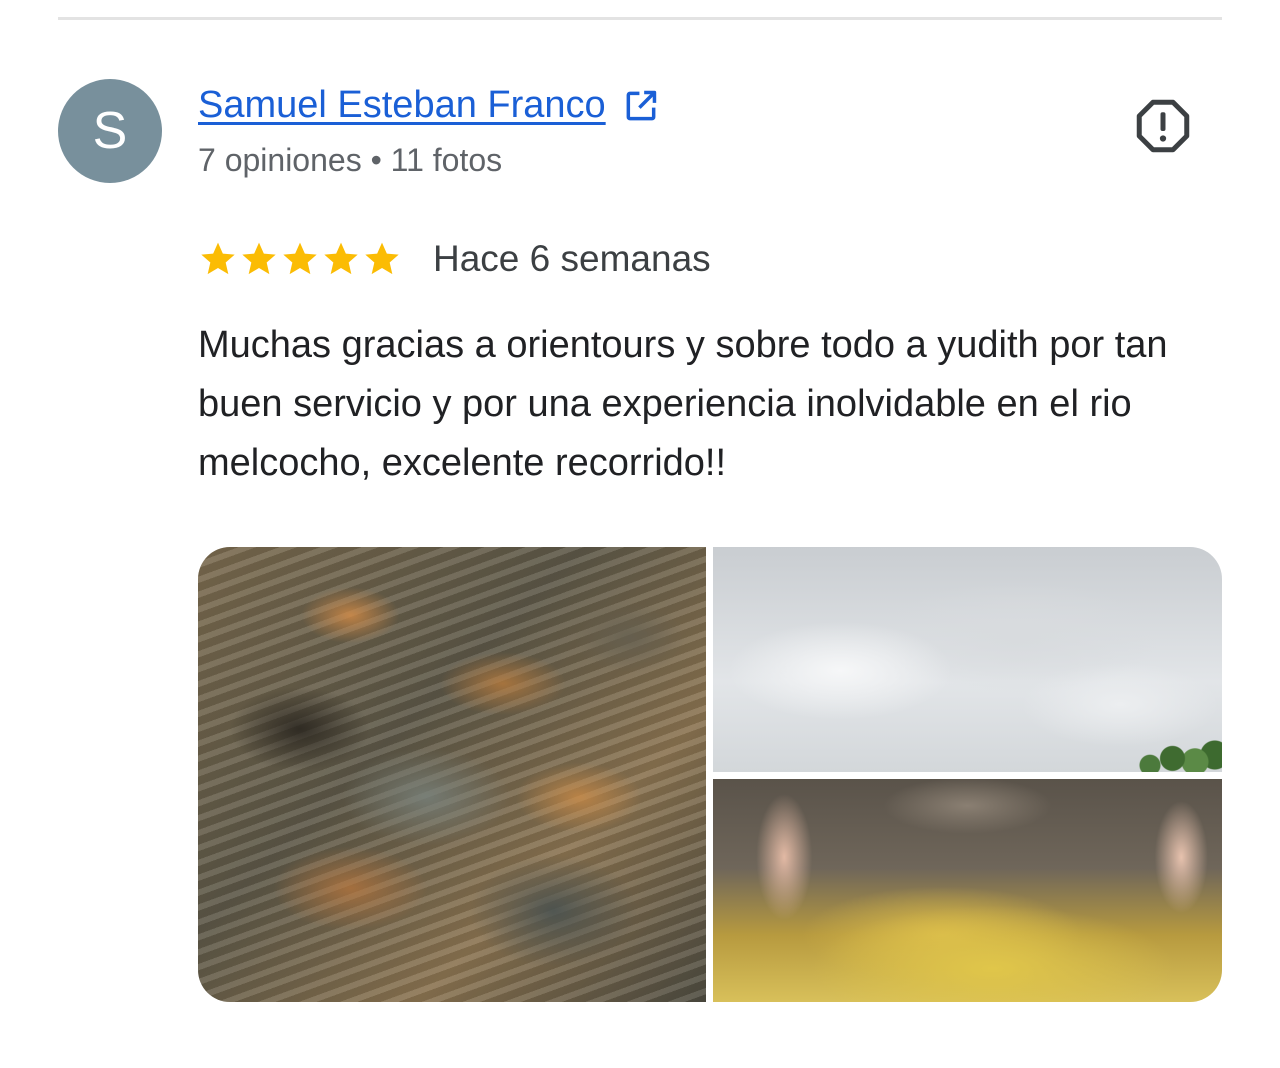 This screenshot has width=1280, height=1068. Describe the element at coordinates (641, 106) in the screenshot. I see `open-in-new-icon` at that location.